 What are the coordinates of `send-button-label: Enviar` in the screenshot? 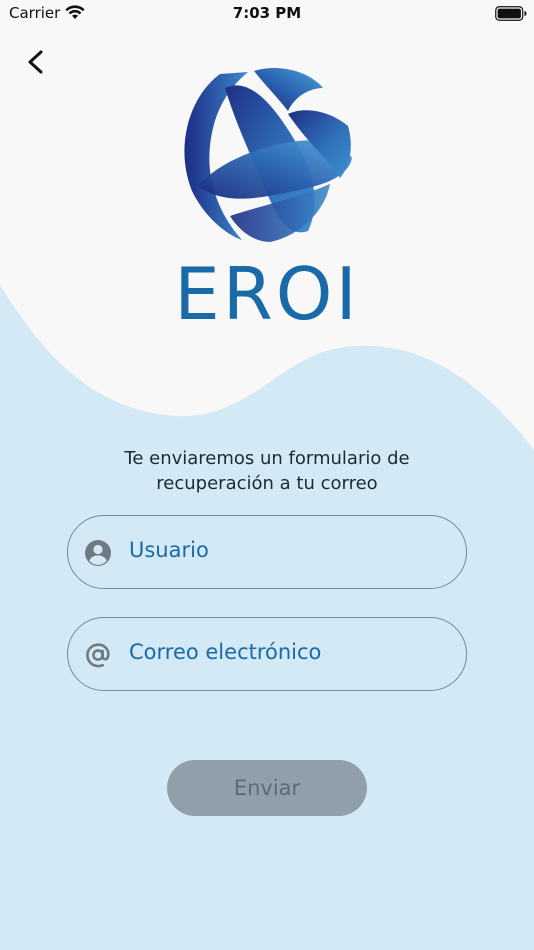 It's located at (267, 788).